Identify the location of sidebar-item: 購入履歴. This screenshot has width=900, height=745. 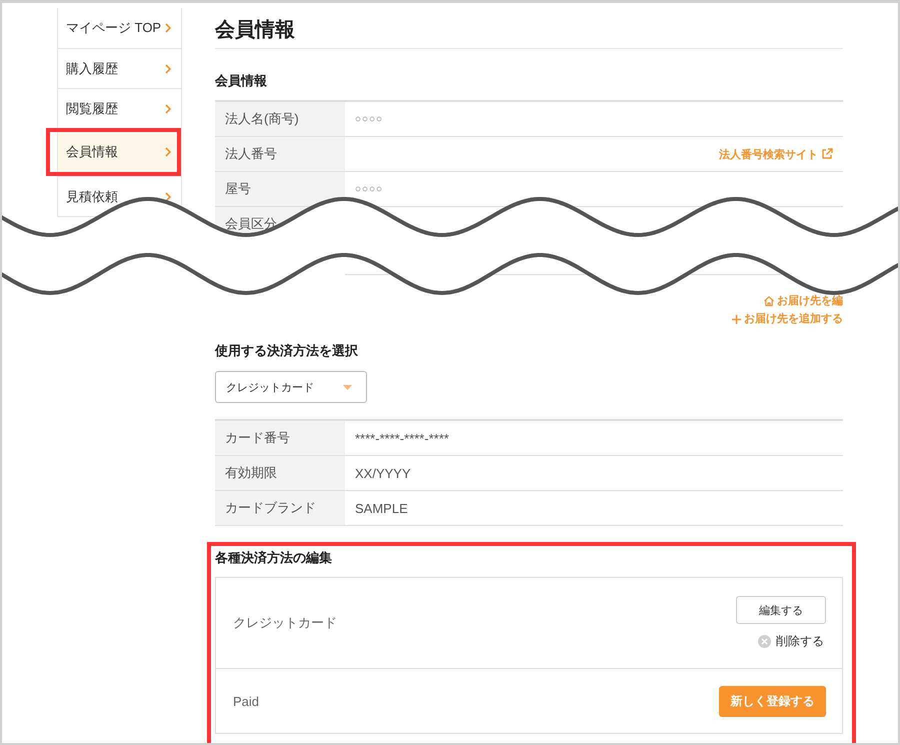
(119, 68).